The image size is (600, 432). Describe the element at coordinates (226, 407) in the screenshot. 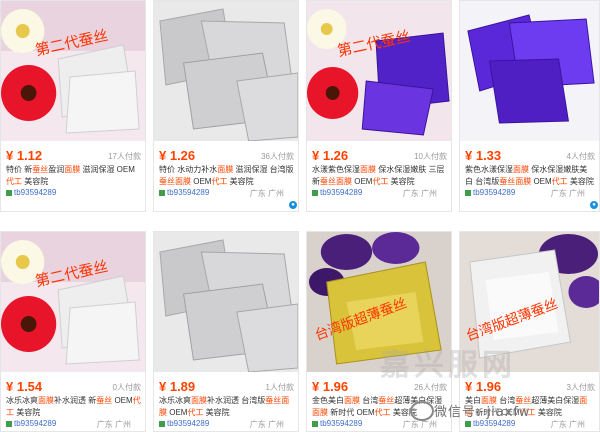

I see `product-title: 冰乐冰爽面膜补水润透 台湾版蚕丝面膜 OEM代工 美容院` at that location.